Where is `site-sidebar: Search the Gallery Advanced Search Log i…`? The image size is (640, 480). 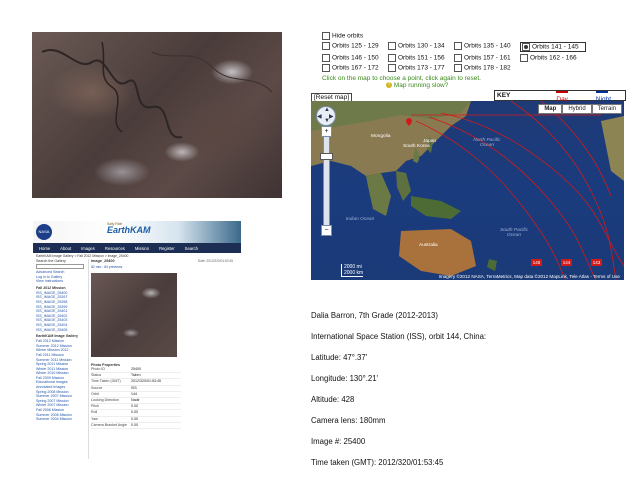 site-sidebar: Search the Gallery Advanced Search Log i… is located at coordinates (62, 359).